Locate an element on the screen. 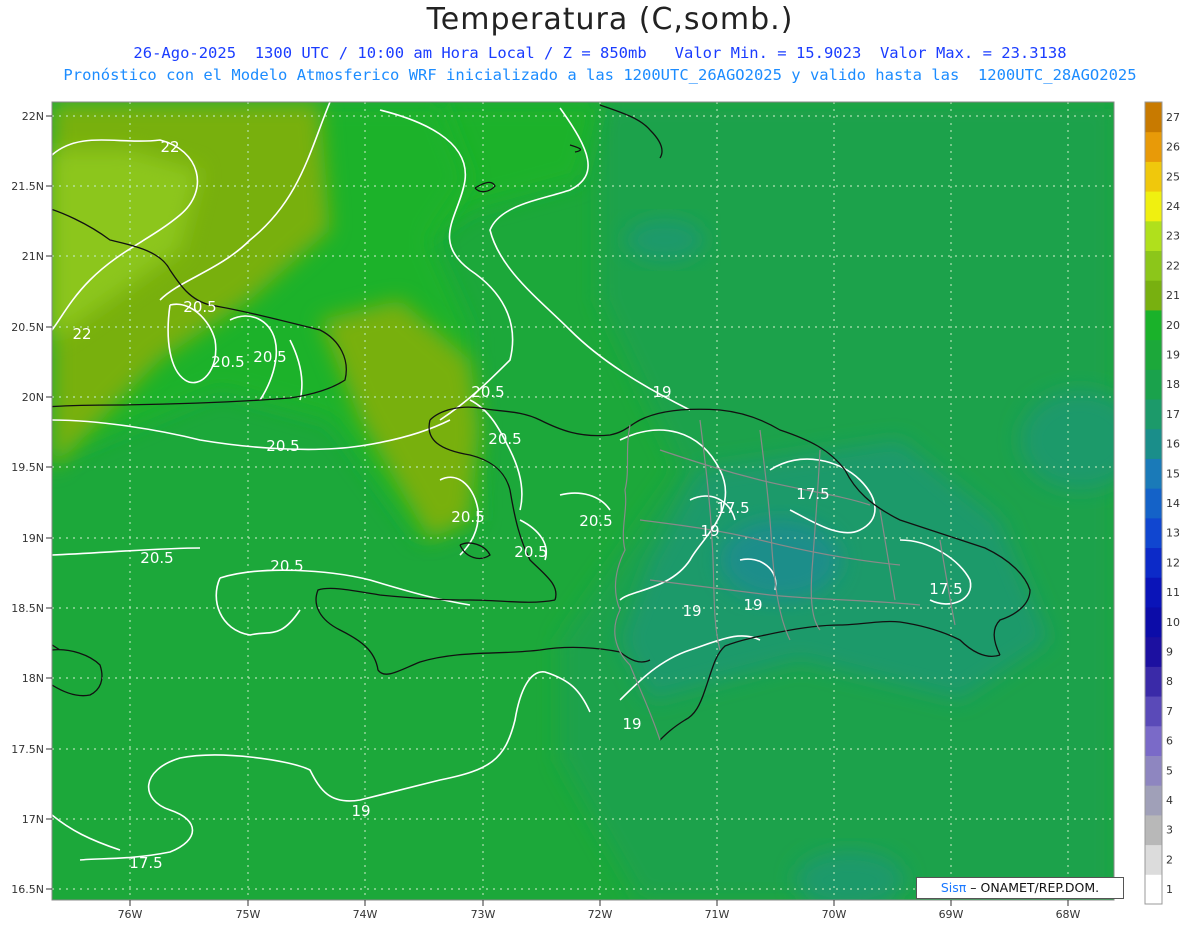  colorbar-label: 18 is located at coordinates (1173, 384).